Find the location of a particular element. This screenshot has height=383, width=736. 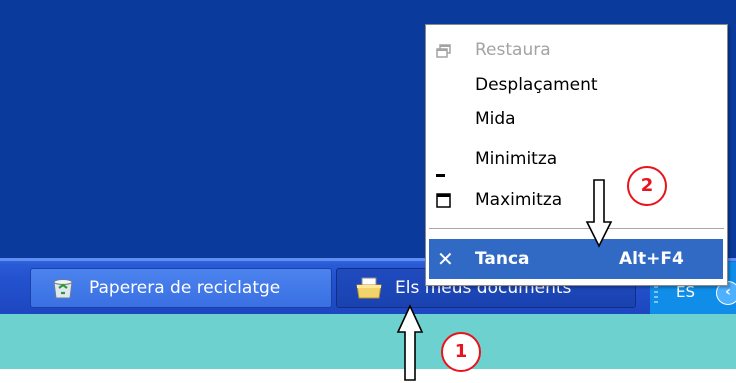

menu-item-shortcut: Alt+F4 is located at coordinates (651, 259).